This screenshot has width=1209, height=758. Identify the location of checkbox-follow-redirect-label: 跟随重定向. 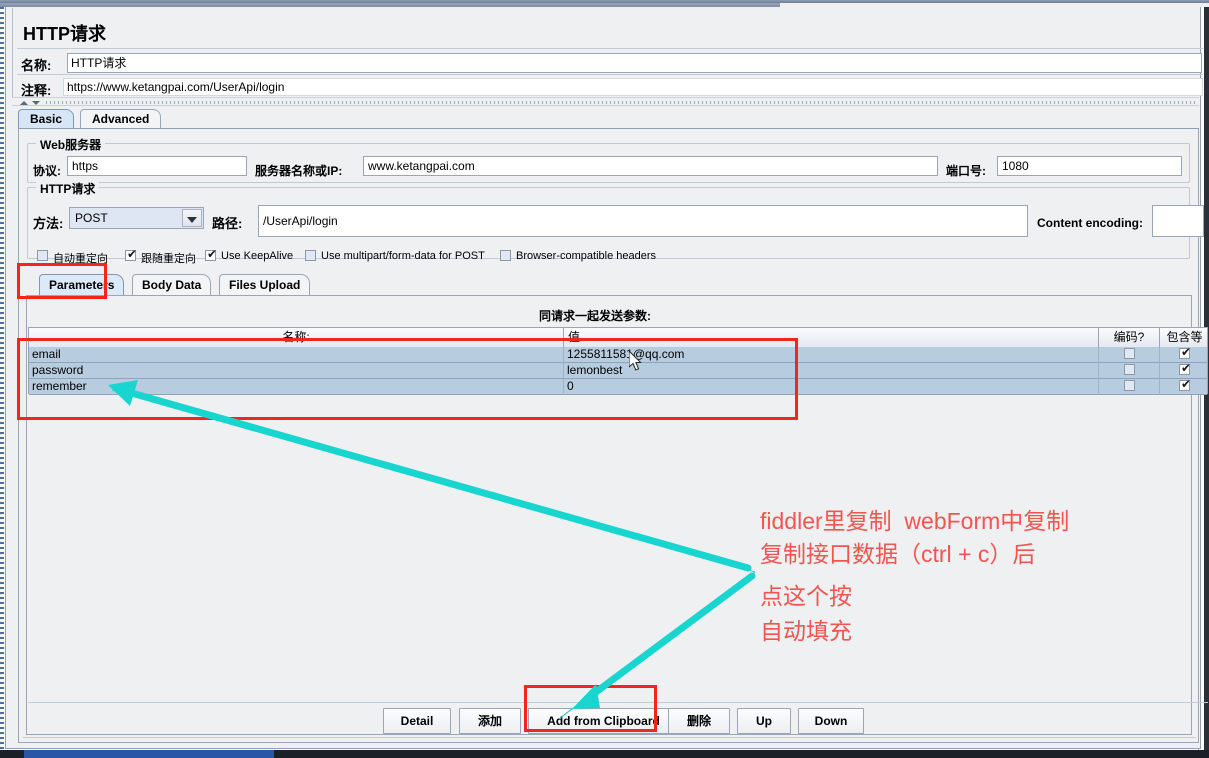
(168, 259).